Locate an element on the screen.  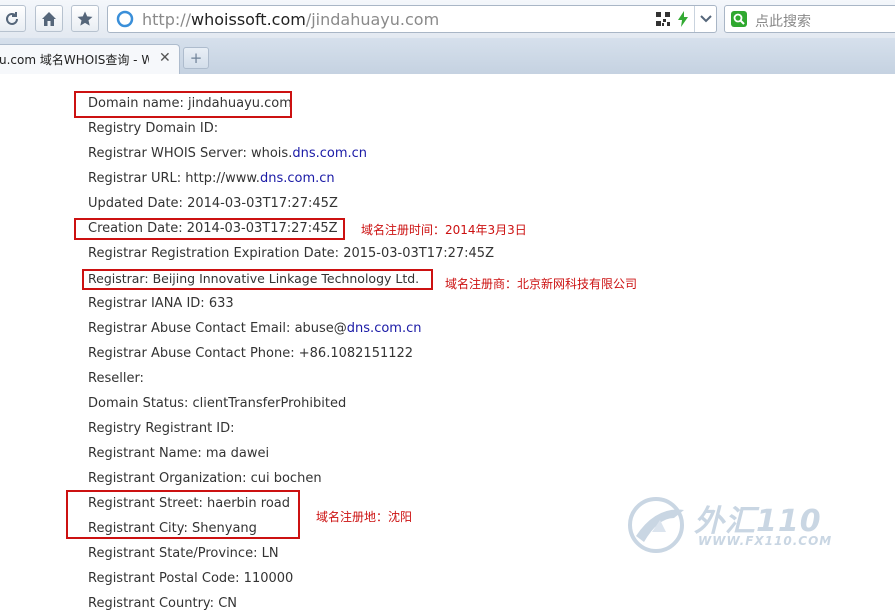
annotation-creation-date: 域名注册时间：2014年3月3日 is located at coordinates (444, 230).